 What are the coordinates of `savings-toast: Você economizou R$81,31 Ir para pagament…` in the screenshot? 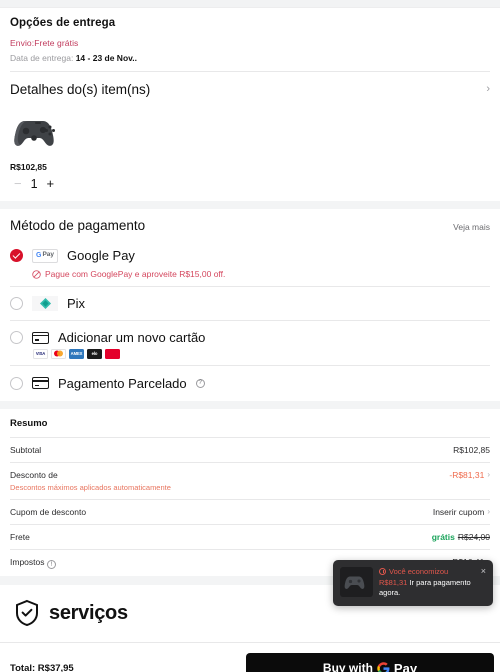 It's located at (413, 583).